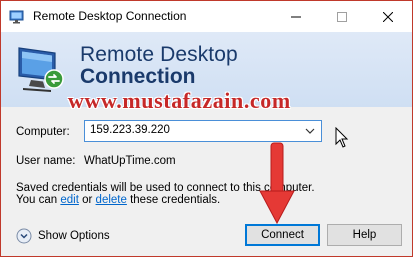 This screenshot has height=257, width=413. What do you see at coordinates (175, 200) in the screenshot?
I see `credentials-suffix: these credentials.` at bounding box center [175, 200].